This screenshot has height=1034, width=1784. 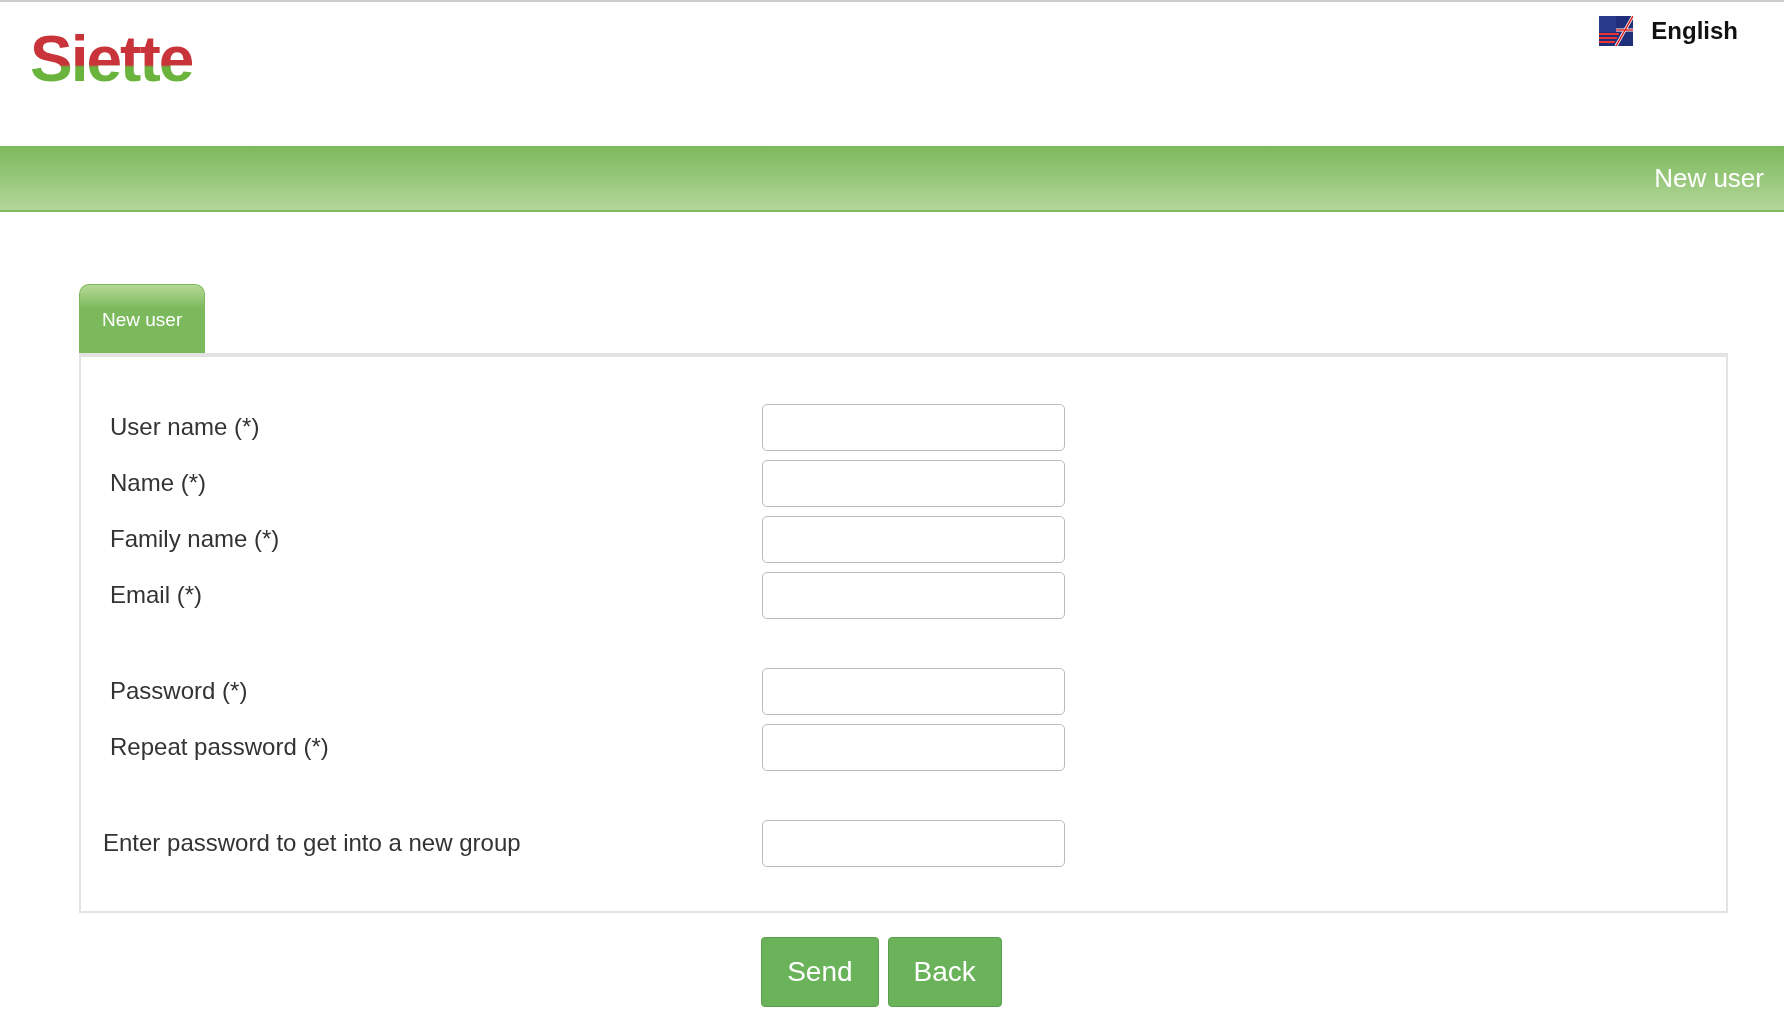 What do you see at coordinates (195, 539) in the screenshot?
I see `field-label: Family name (*)` at bounding box center [195, 539].